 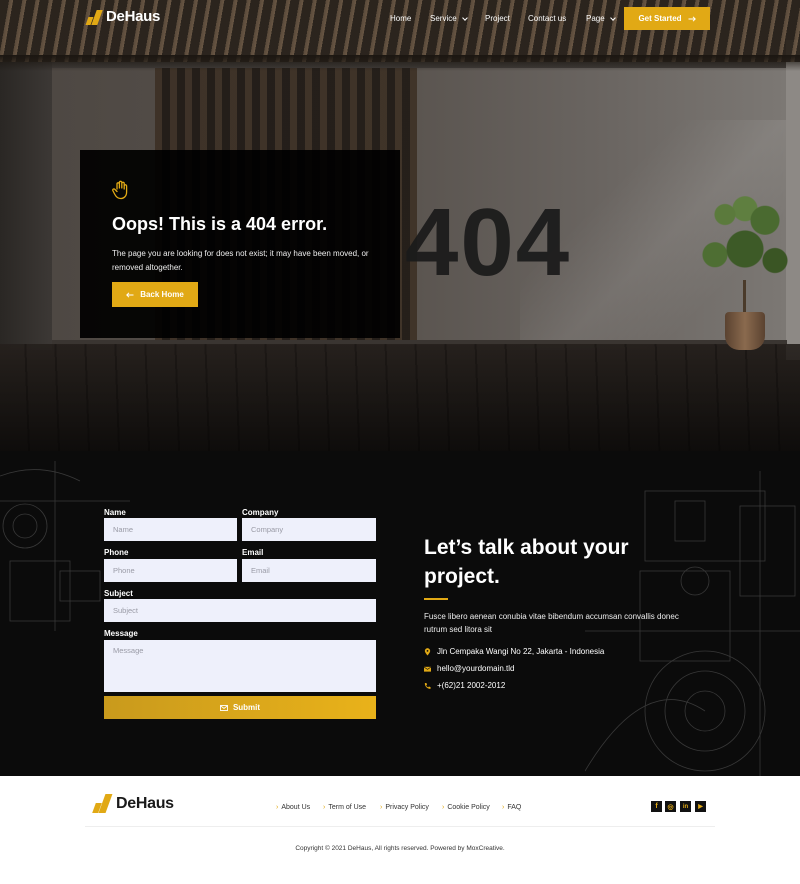 I want to click on nav-project-label: Project, so click(x=497, y=18).